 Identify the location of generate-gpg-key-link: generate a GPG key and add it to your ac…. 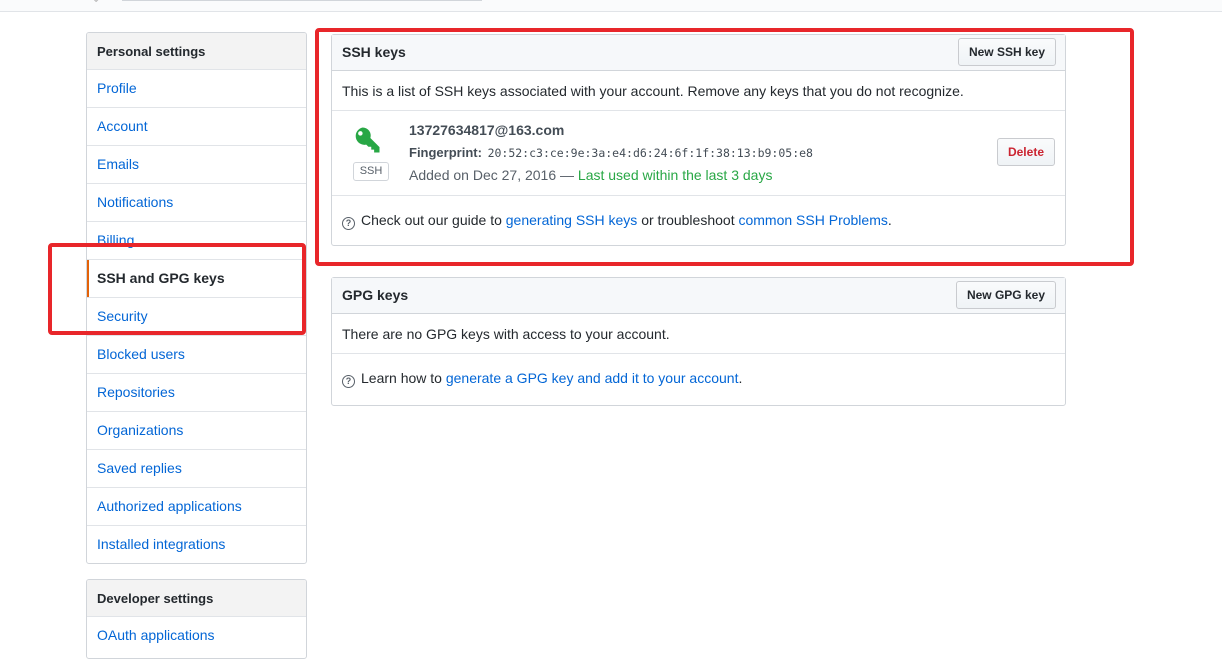
(592, 378).